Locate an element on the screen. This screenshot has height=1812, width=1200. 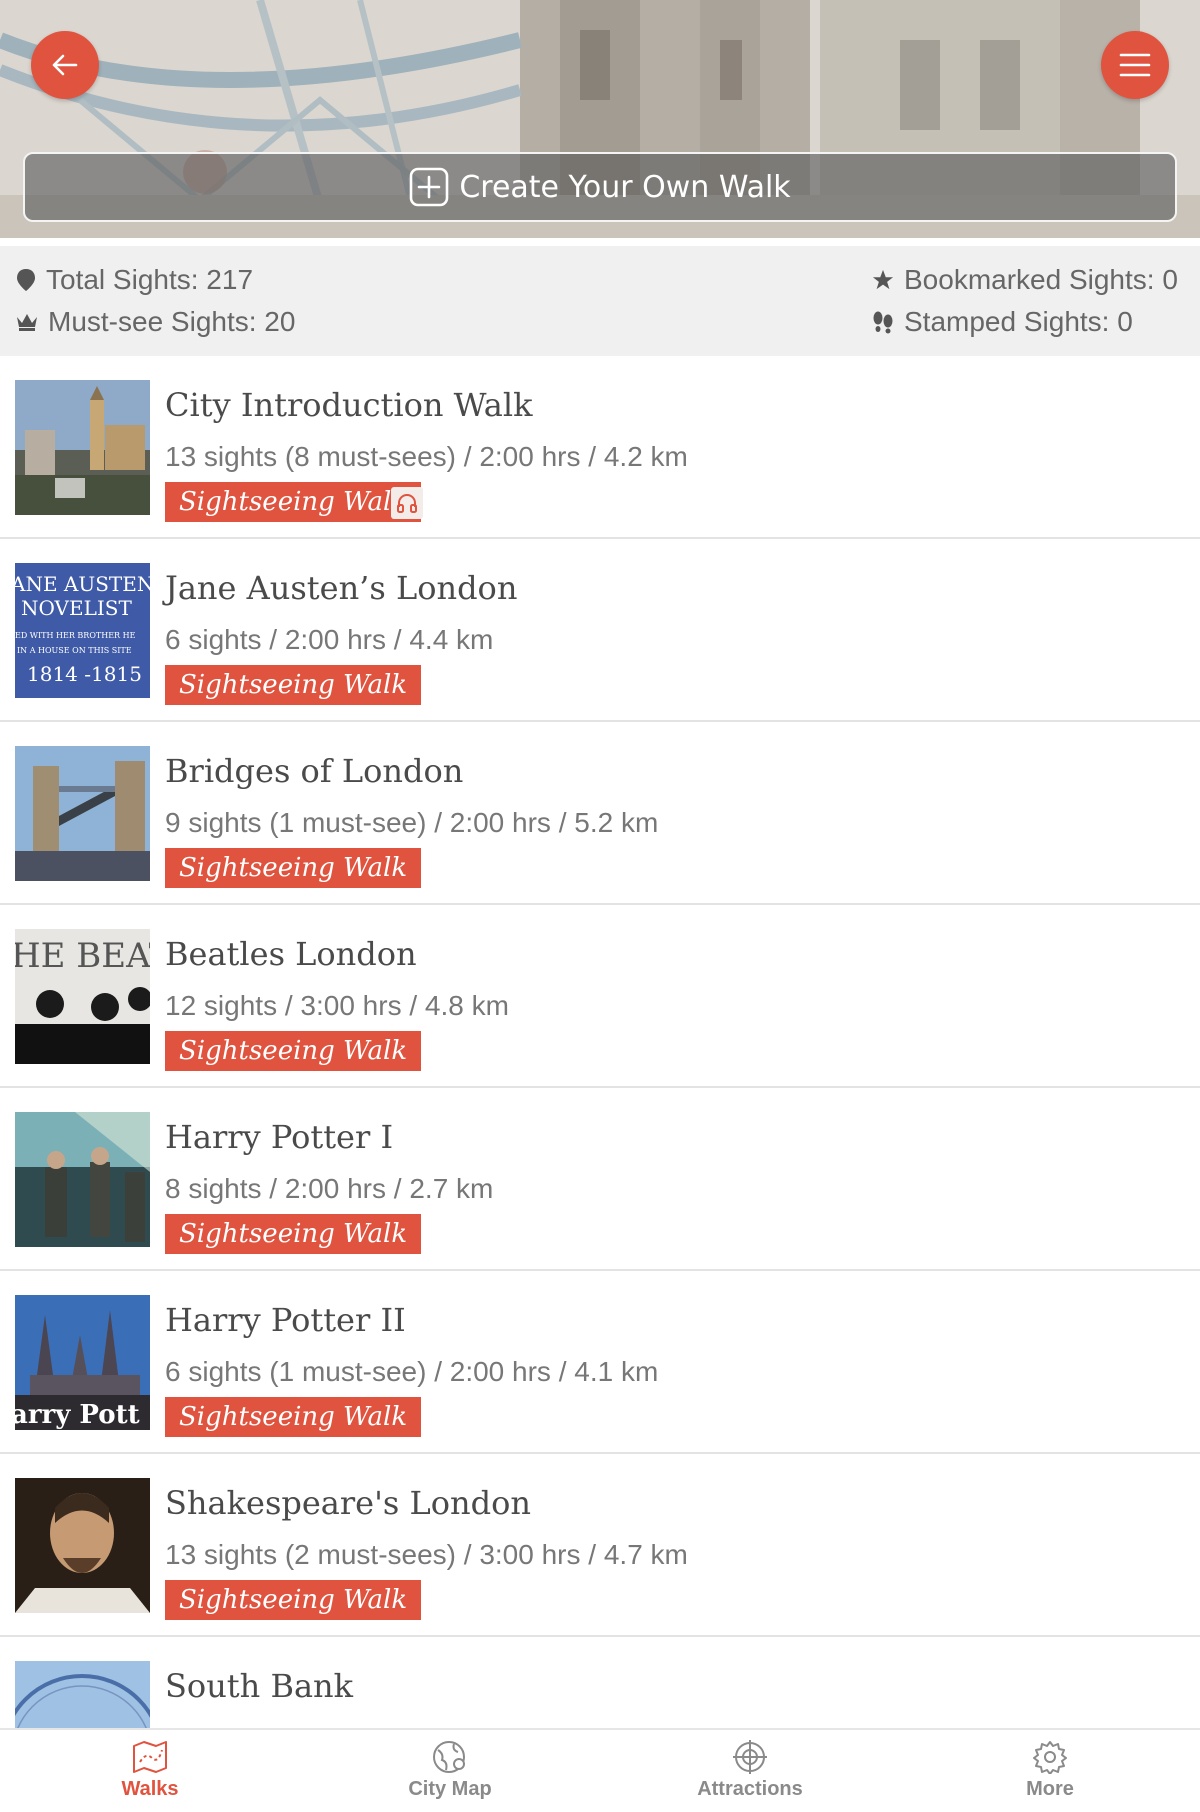
walk-item-south-bank: South Bank is located at coordinates (600, 1682).